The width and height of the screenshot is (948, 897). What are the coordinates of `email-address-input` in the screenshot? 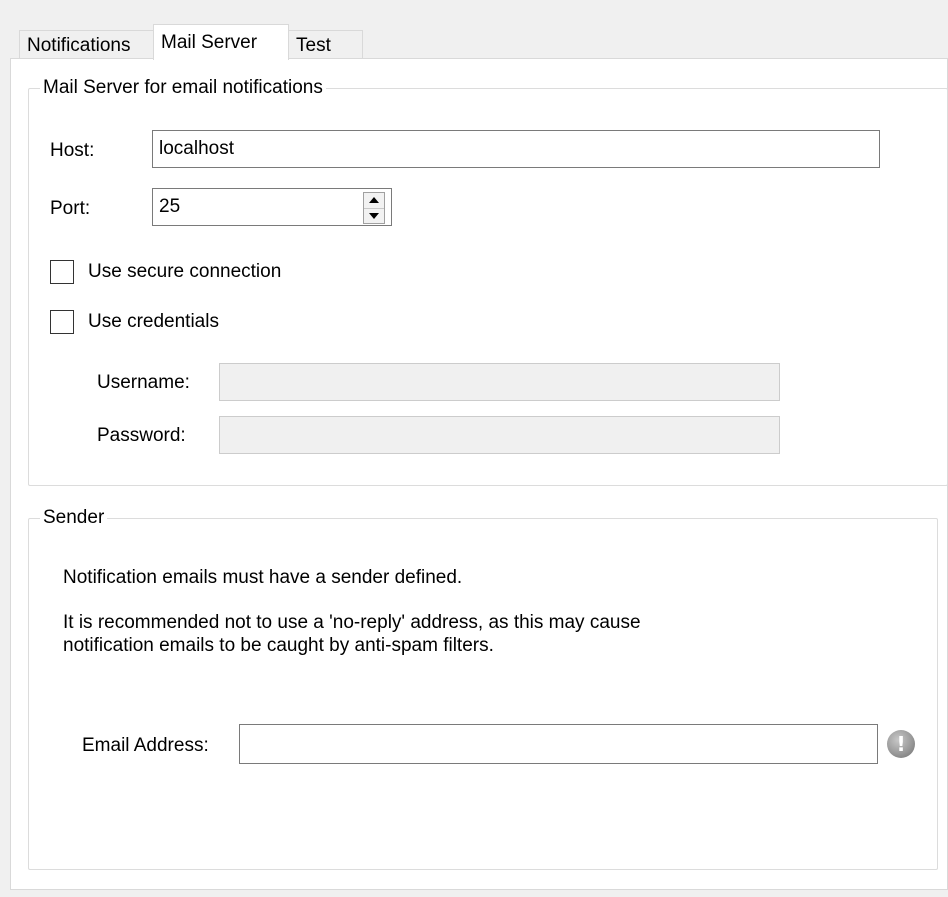 It's located at (558, 744).